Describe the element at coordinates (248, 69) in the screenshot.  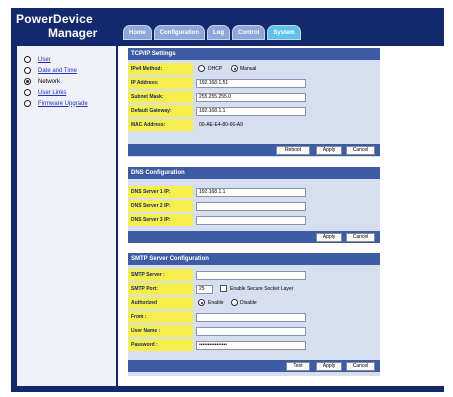
I see `manual-label: Manual` at that location.